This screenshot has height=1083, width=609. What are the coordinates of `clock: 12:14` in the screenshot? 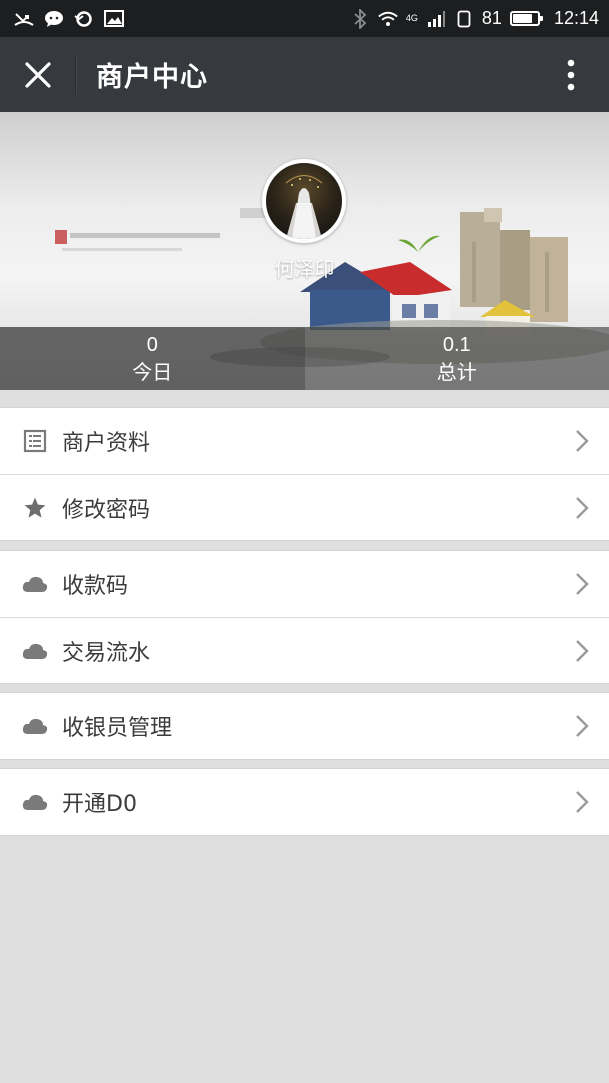 It's located at (576, 18).